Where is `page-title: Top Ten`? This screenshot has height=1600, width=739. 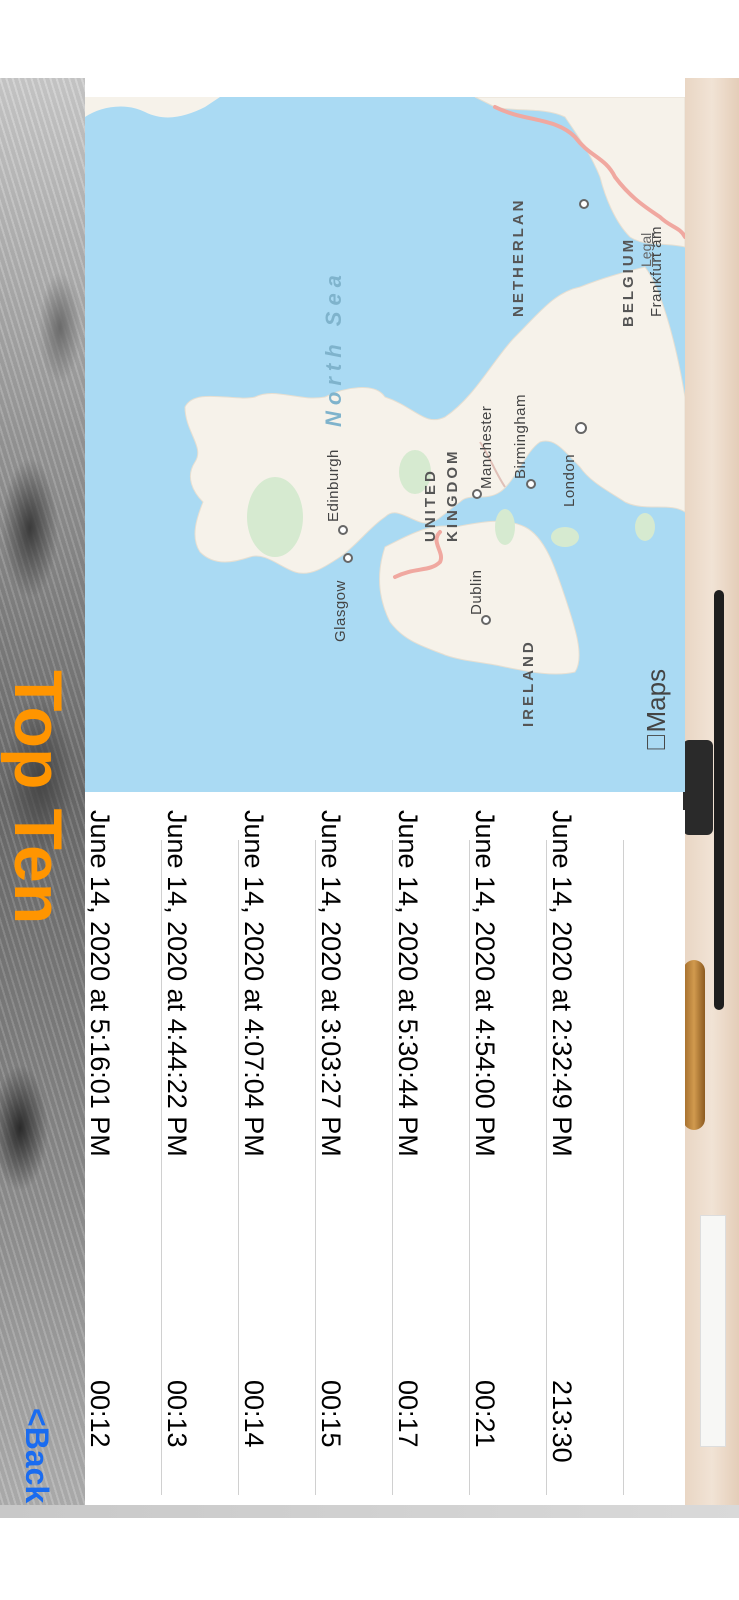
page-title: Top Ten is located at coordinates (38, 797).